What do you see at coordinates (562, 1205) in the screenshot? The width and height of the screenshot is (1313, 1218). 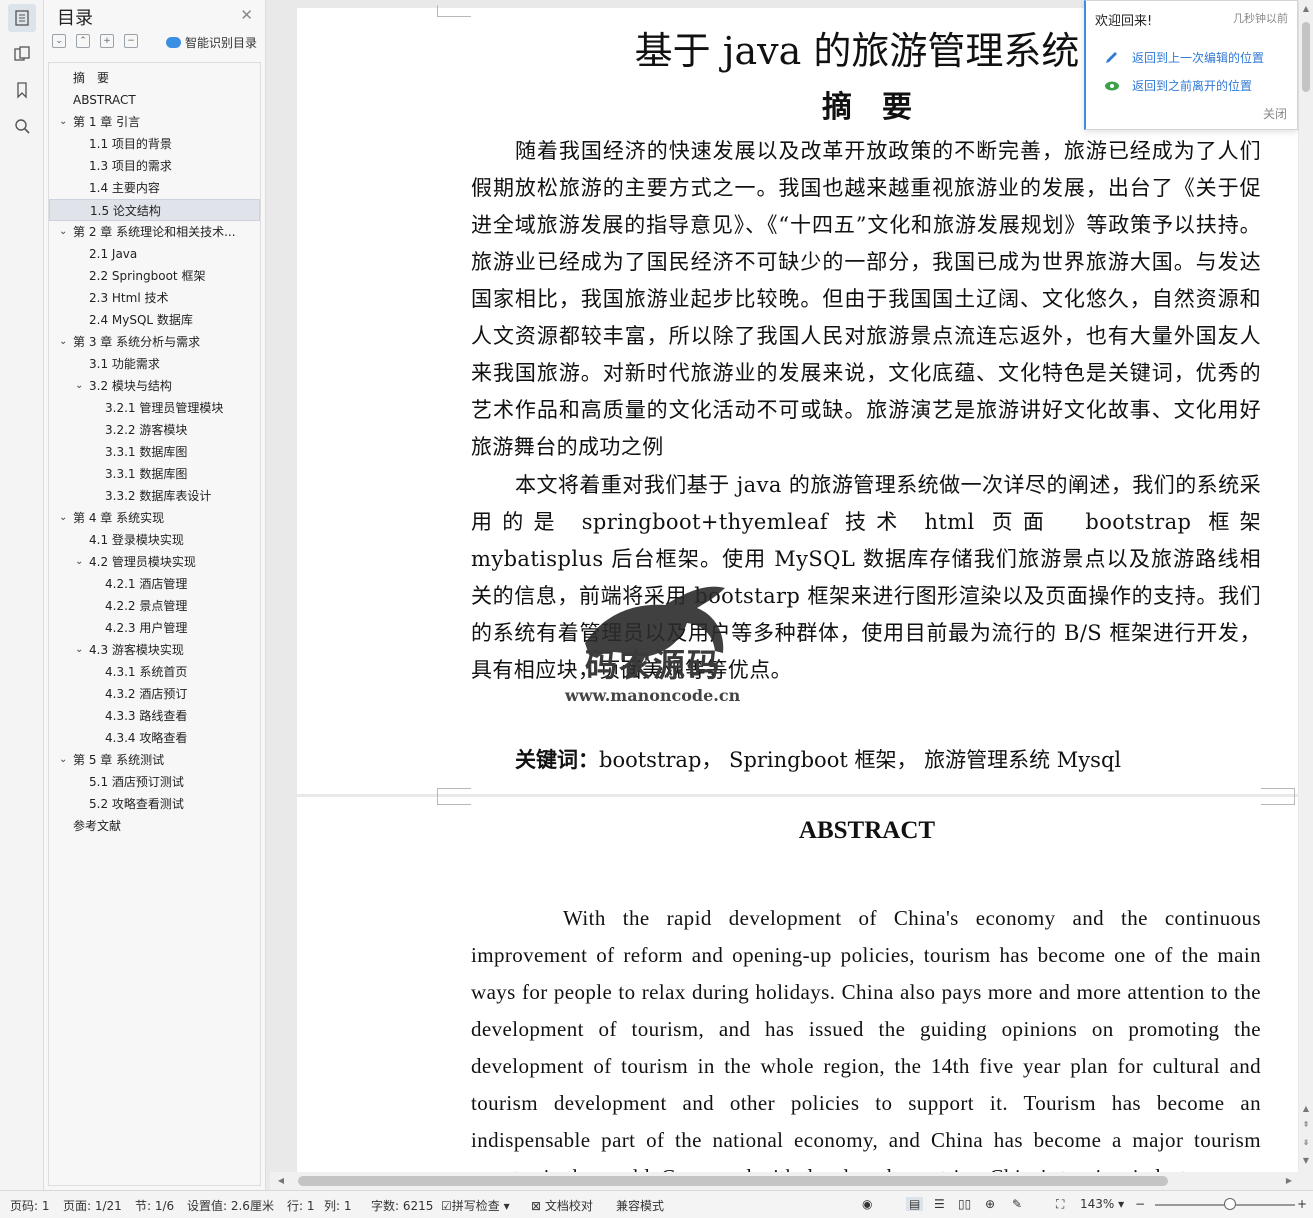 I see `doc-check-button: ⊠ 文档校对` at bounding box center [562, 1205].